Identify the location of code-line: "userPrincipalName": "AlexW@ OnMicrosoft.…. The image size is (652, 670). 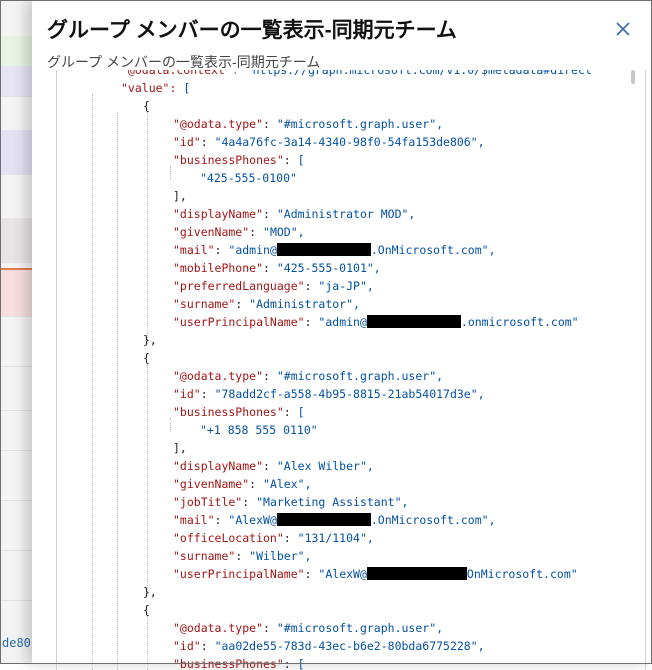
(375, 574).